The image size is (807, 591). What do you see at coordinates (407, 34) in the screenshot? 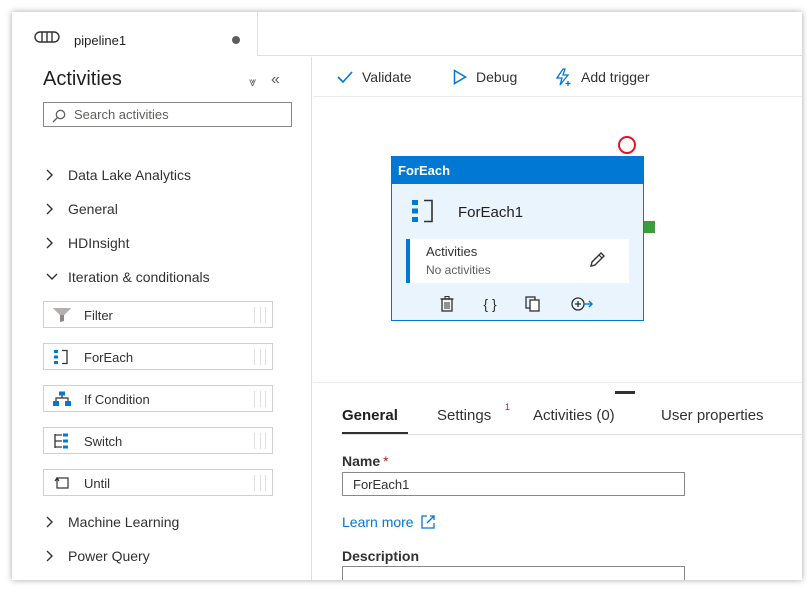
I see `tab-bar: pipeline1` at bounding box center [407, 34].